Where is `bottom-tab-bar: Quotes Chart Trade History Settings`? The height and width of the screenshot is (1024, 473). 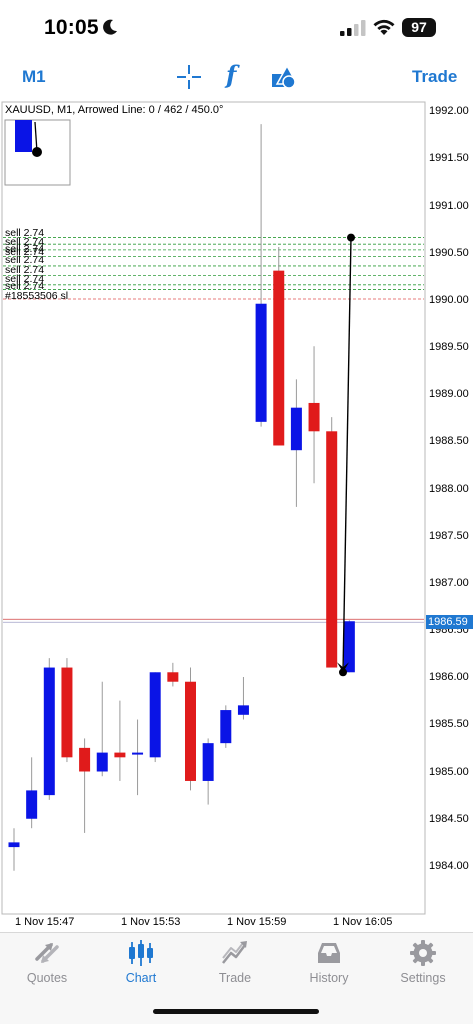
bottom-tab-bar: Quotes Chart Trade History Settings is located at coordinates (236, 978).